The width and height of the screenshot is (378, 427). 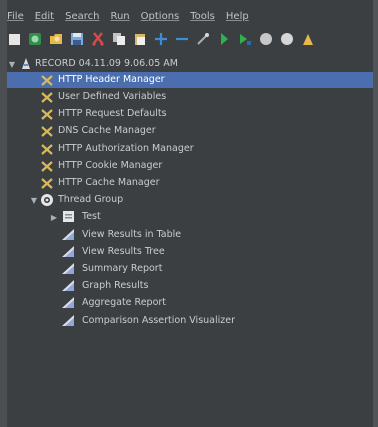 What do you see at coordinates (190, 303) in the screenshot?
I see `tree-node-aggregate-report: Aggregate Report` at bounding box center [190, 303].